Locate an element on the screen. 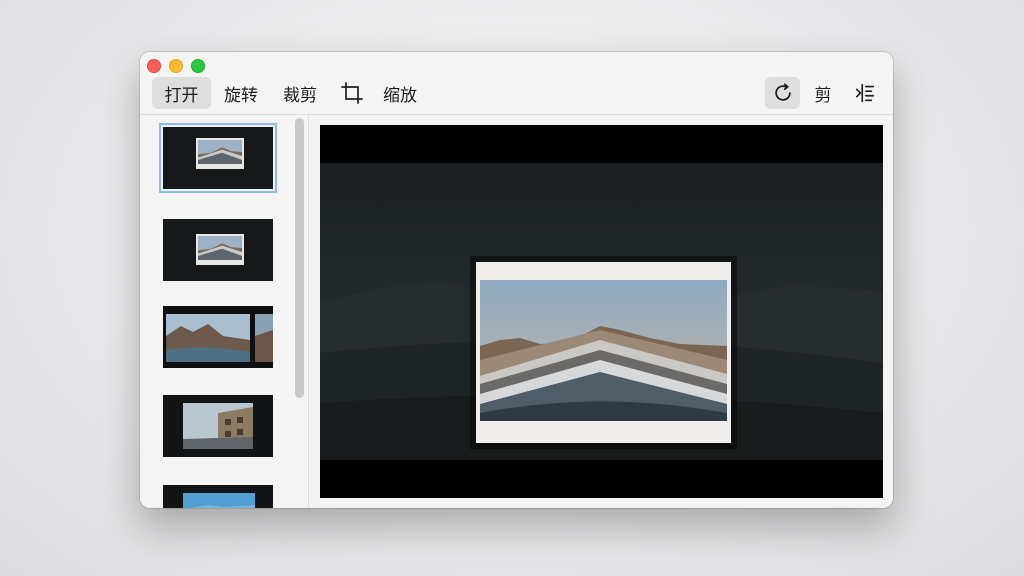  rotate-button: 旋转 is located at coordinates (241, 93).